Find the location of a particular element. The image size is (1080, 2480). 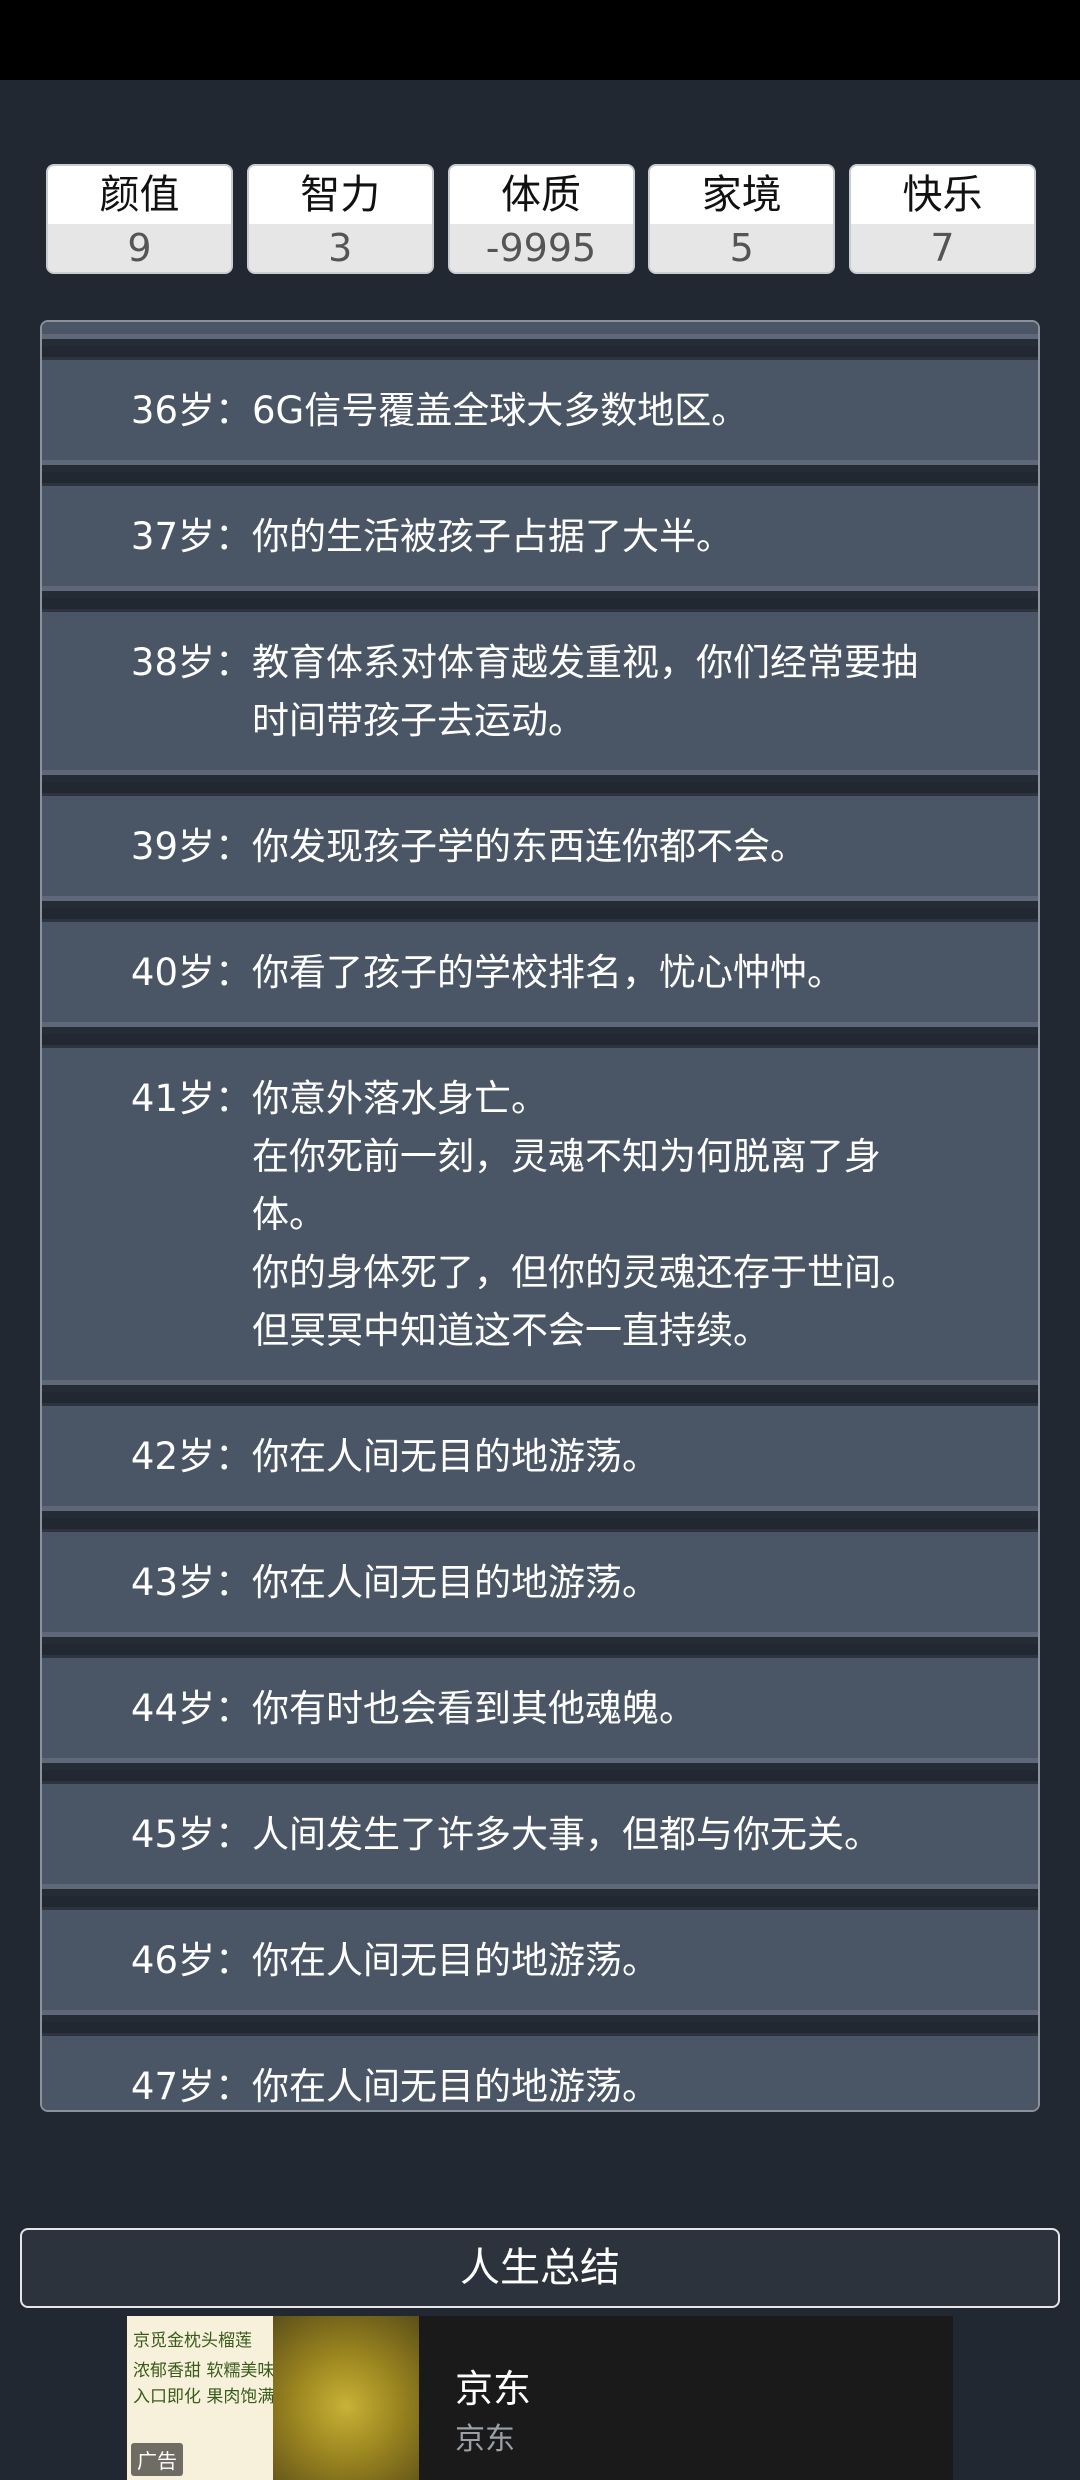

life-event-entry: 45岁： 人间发生了许多大事，但都与你无关。 is located at coordinates (540, 1834).